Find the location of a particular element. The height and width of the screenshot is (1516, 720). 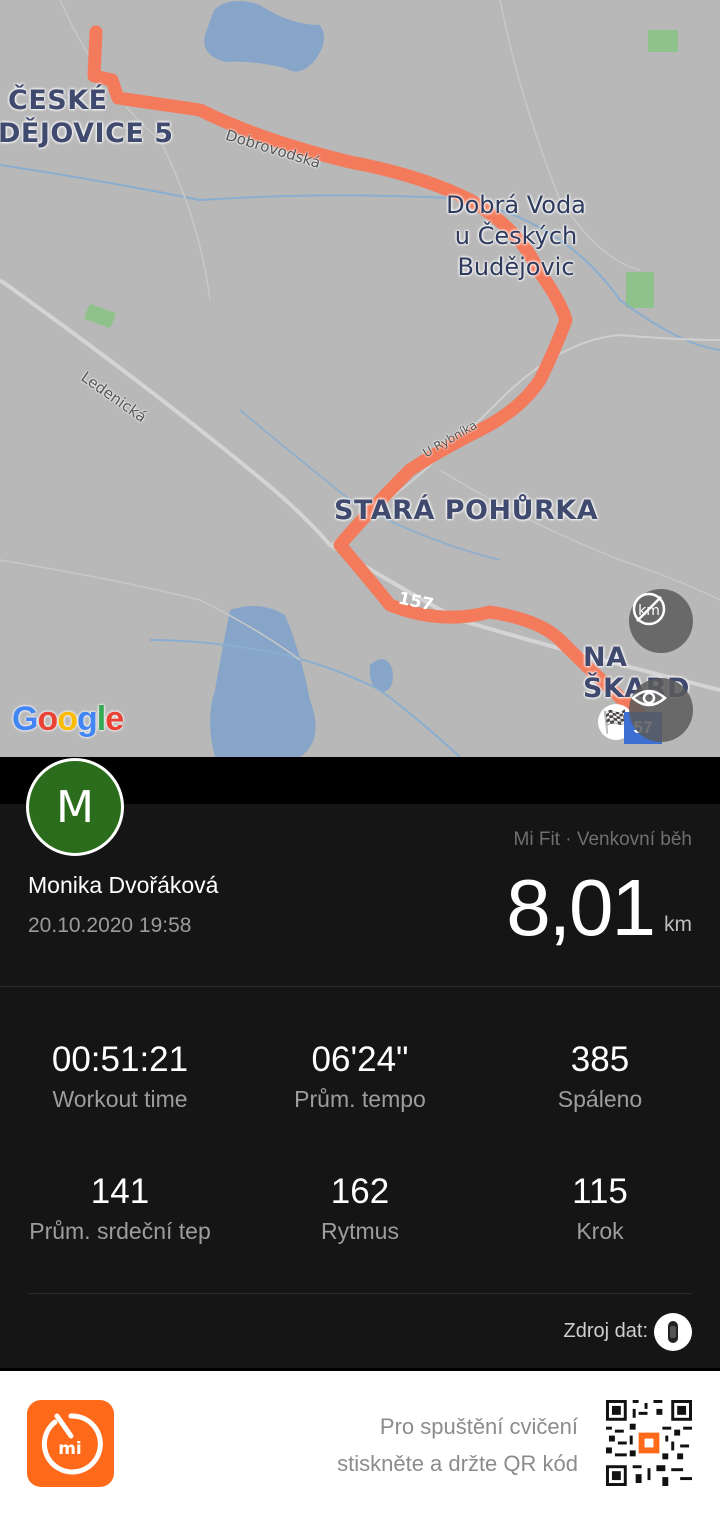

stat-label: Workout time is located at coordinates (120, 1099).